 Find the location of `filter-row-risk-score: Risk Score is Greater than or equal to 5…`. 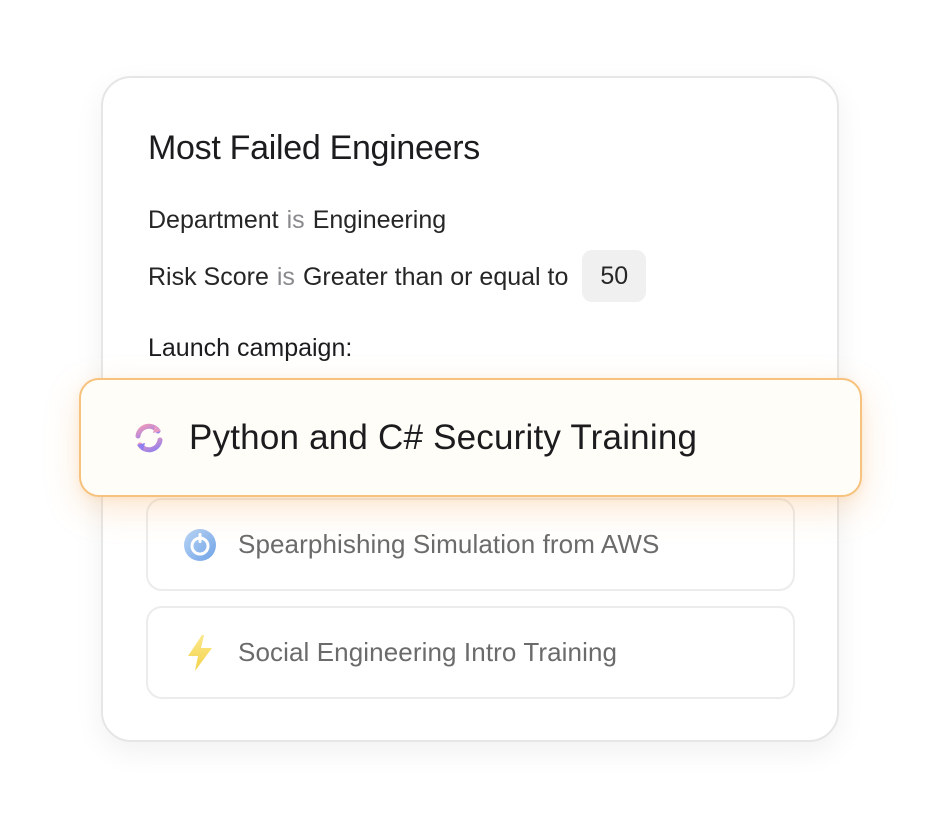

filter-row-risk-score: Risk Score is Greater than or equal to 5… is located at coordinates (397, 276).